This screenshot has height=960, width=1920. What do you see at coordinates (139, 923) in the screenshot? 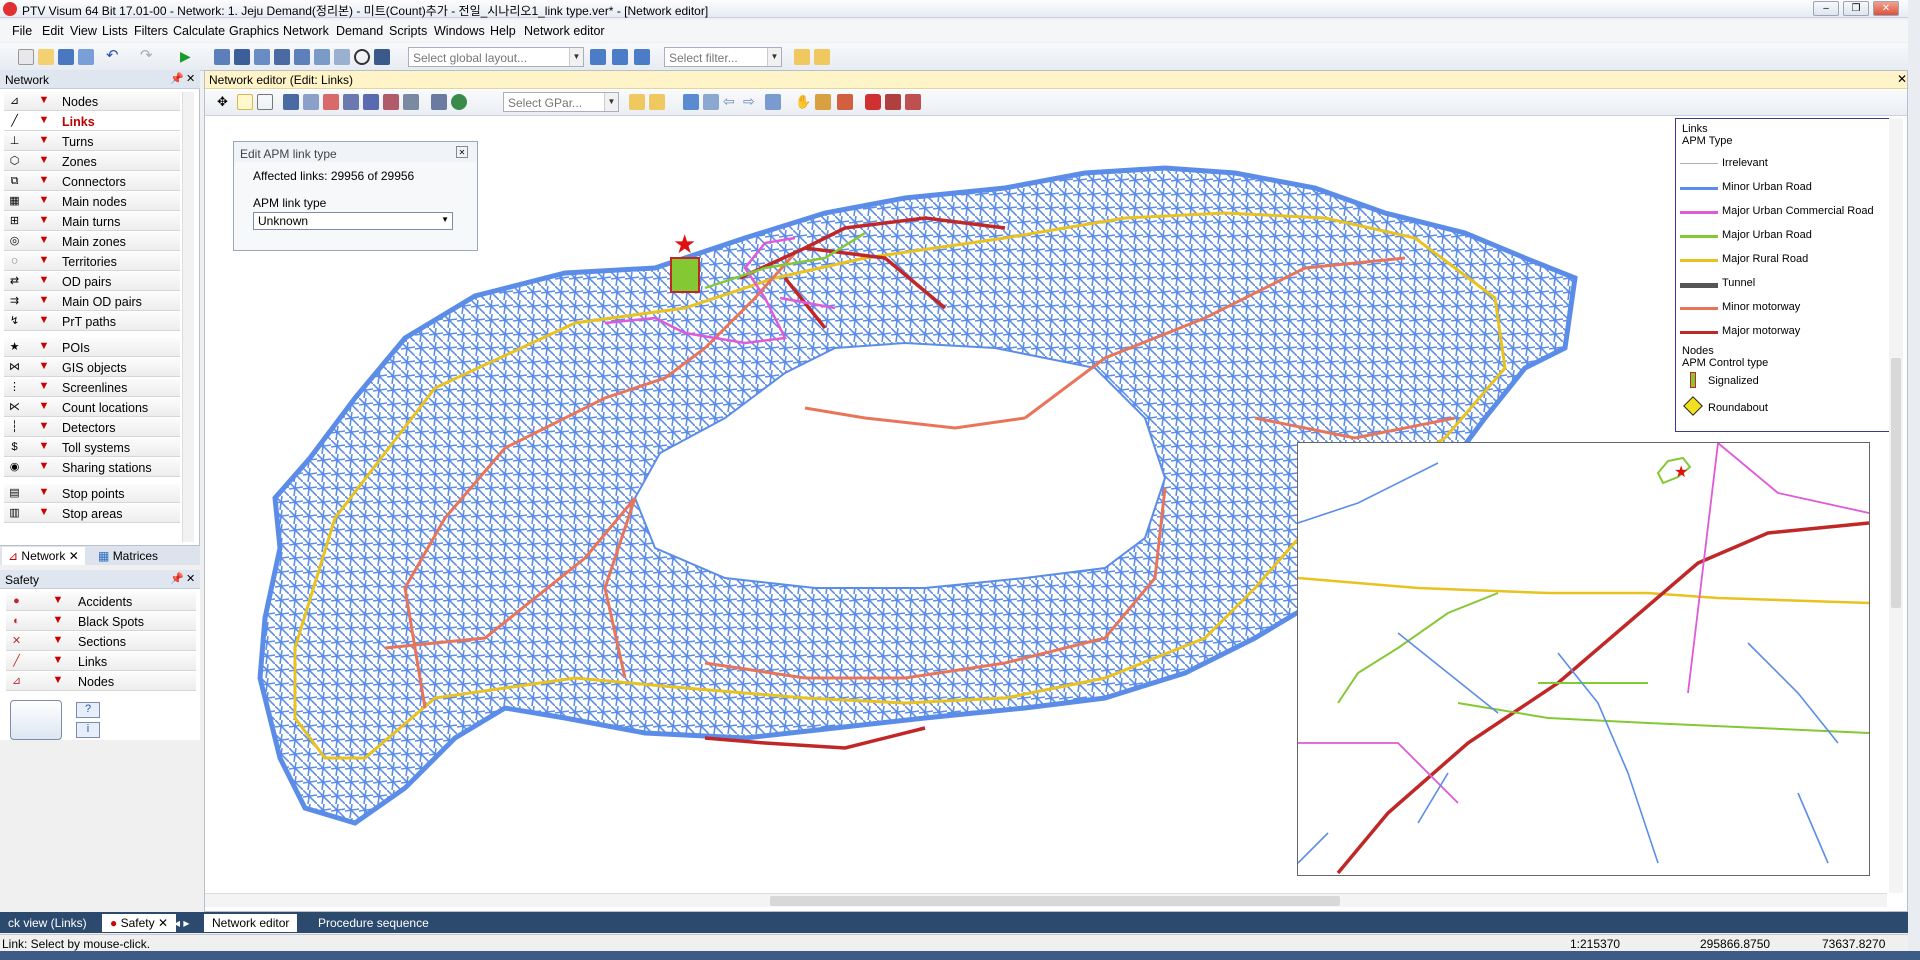
I see `tab-safety: ● Safety ✕` at bounding box center [139, 923].